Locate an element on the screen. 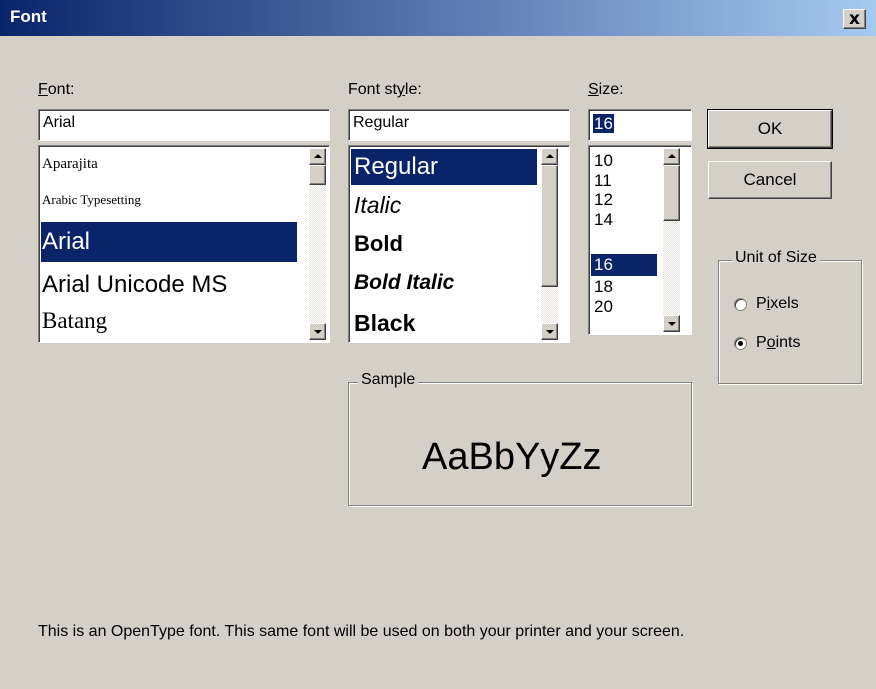 The width and height of the screenshot is (876, 689). size-list-scrollbar is located at coordinates (671, 240).